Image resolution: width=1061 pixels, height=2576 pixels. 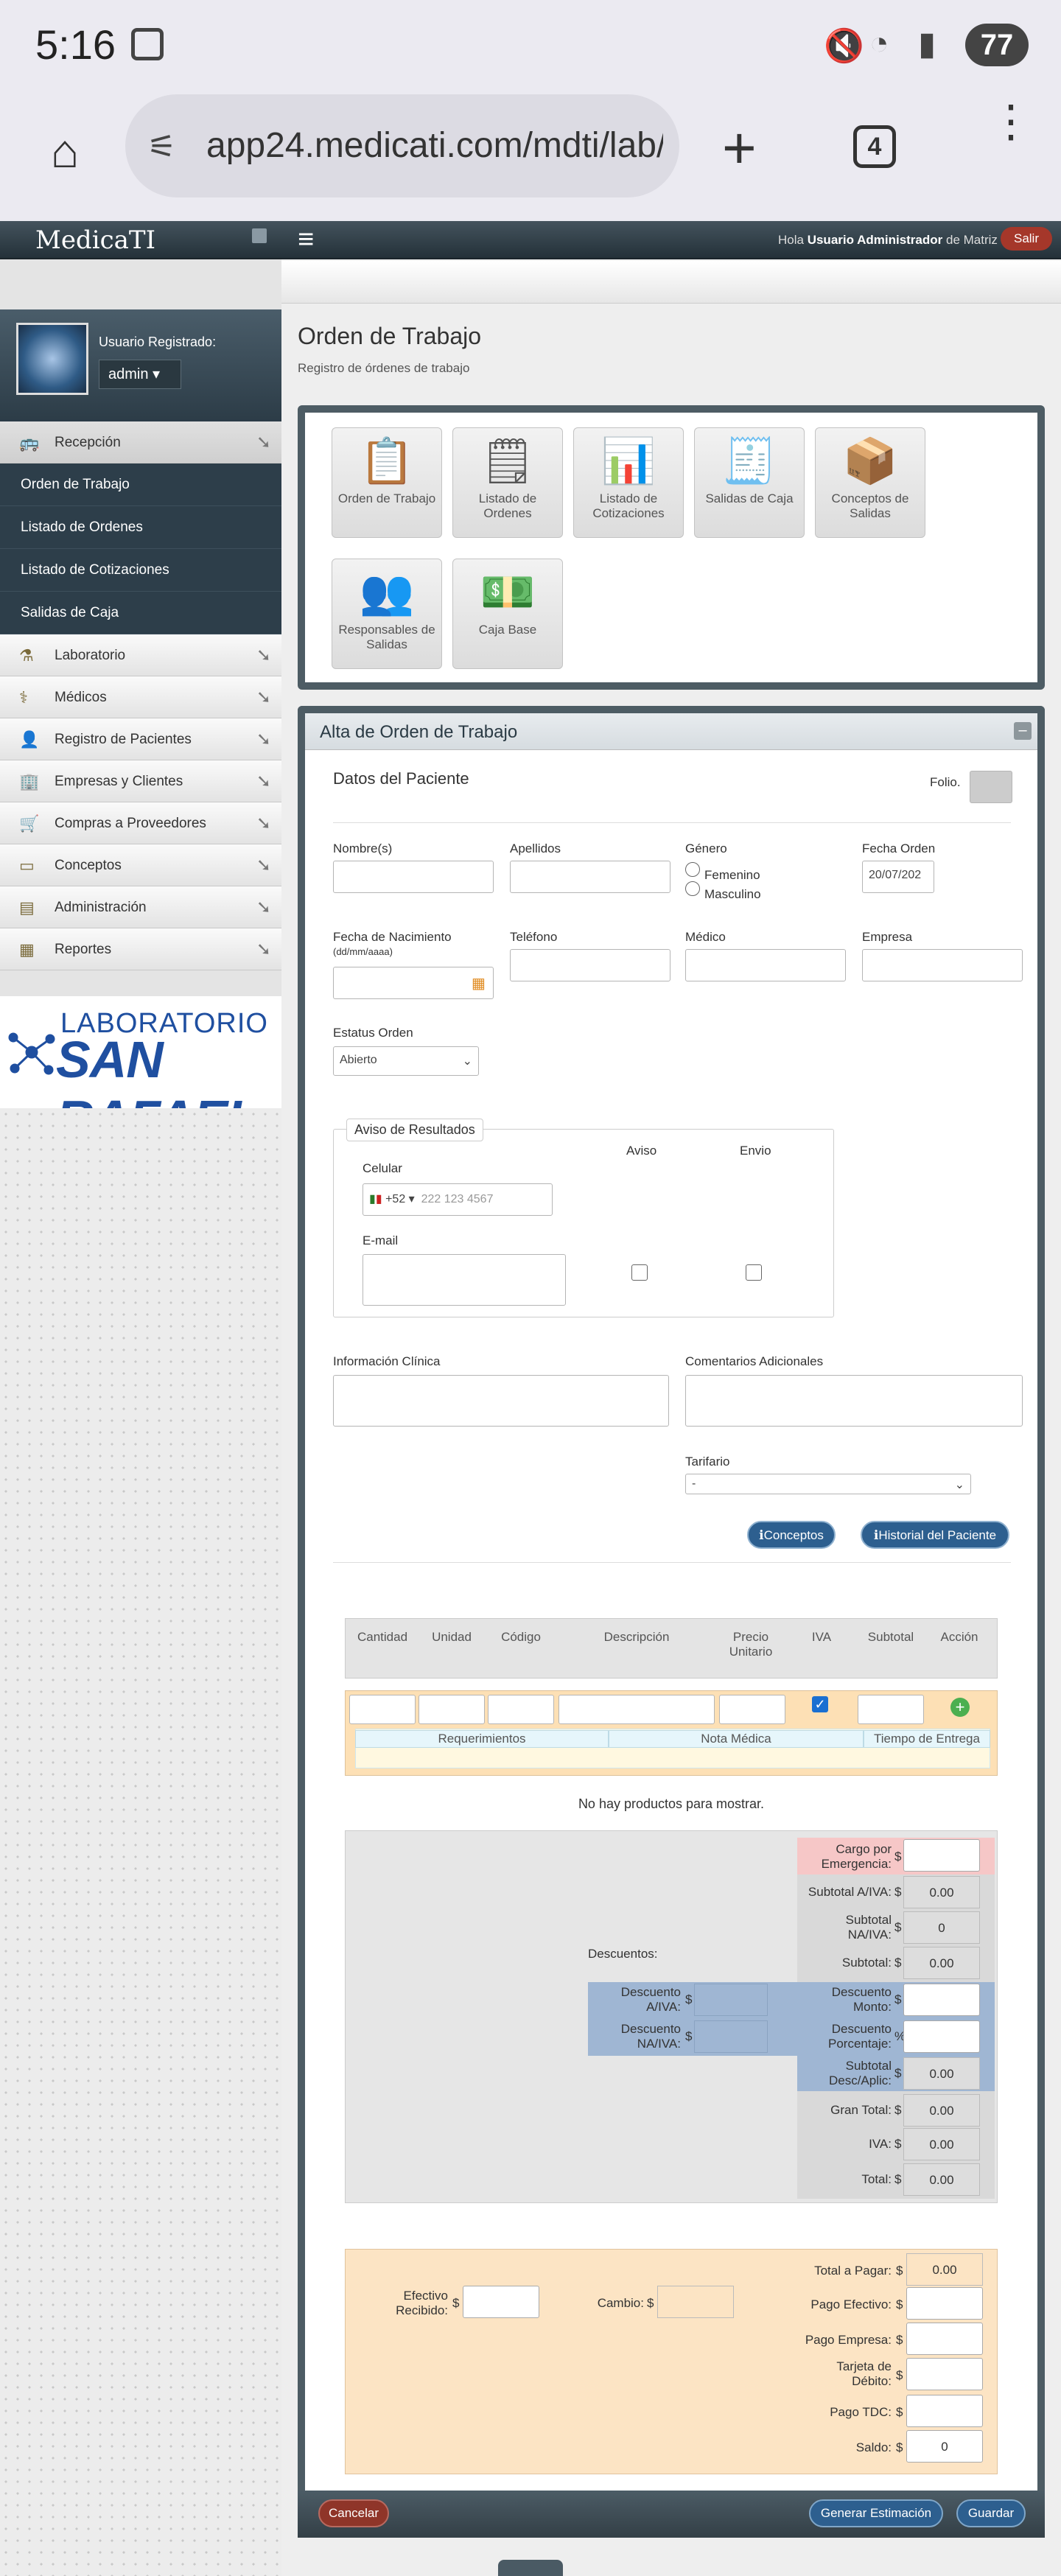 What do you see at coordinates (141, 907) in the screenshot?
I see `sidebar-item-administracion: ▤ Administración ➘` at bounding box center [141, 907].